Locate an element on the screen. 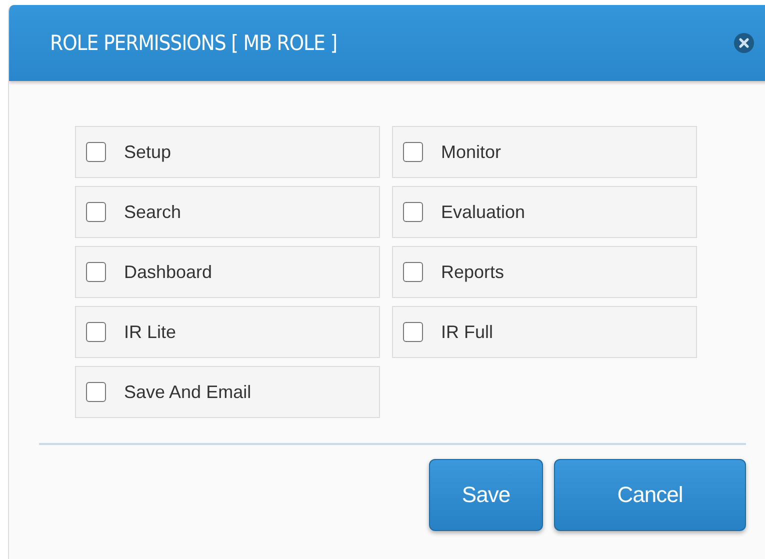 The height and width of the screenshot is (559, 765). close-icon is located at coordinates (744, 43).